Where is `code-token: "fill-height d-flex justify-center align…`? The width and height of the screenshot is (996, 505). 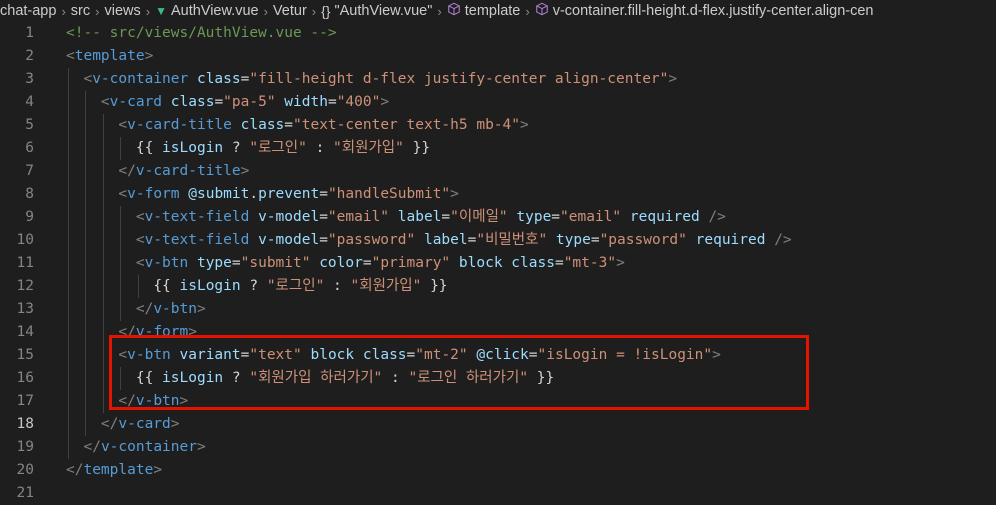 code-token: "fill-height d-flex justify-center align… is located at coordinates (459, 79).